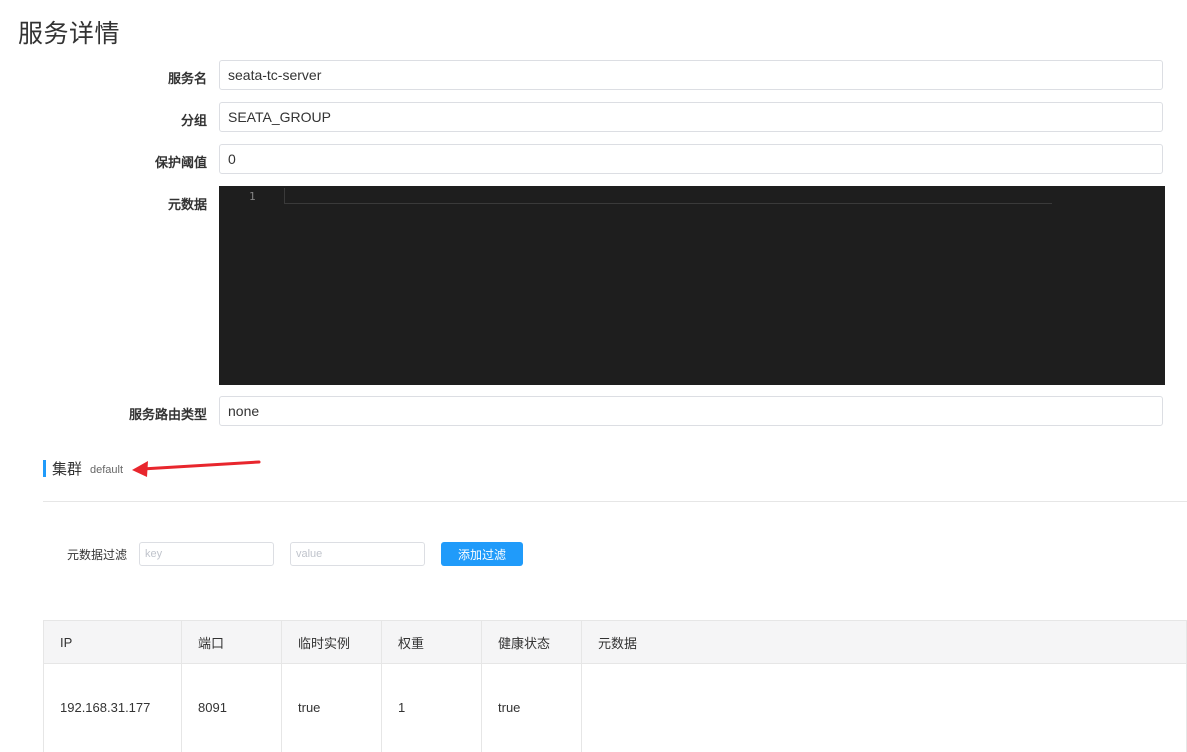 The width and height of the screenshot is (1187, 752). I want to click on column-header-weight: 权重, so click(431, 642).